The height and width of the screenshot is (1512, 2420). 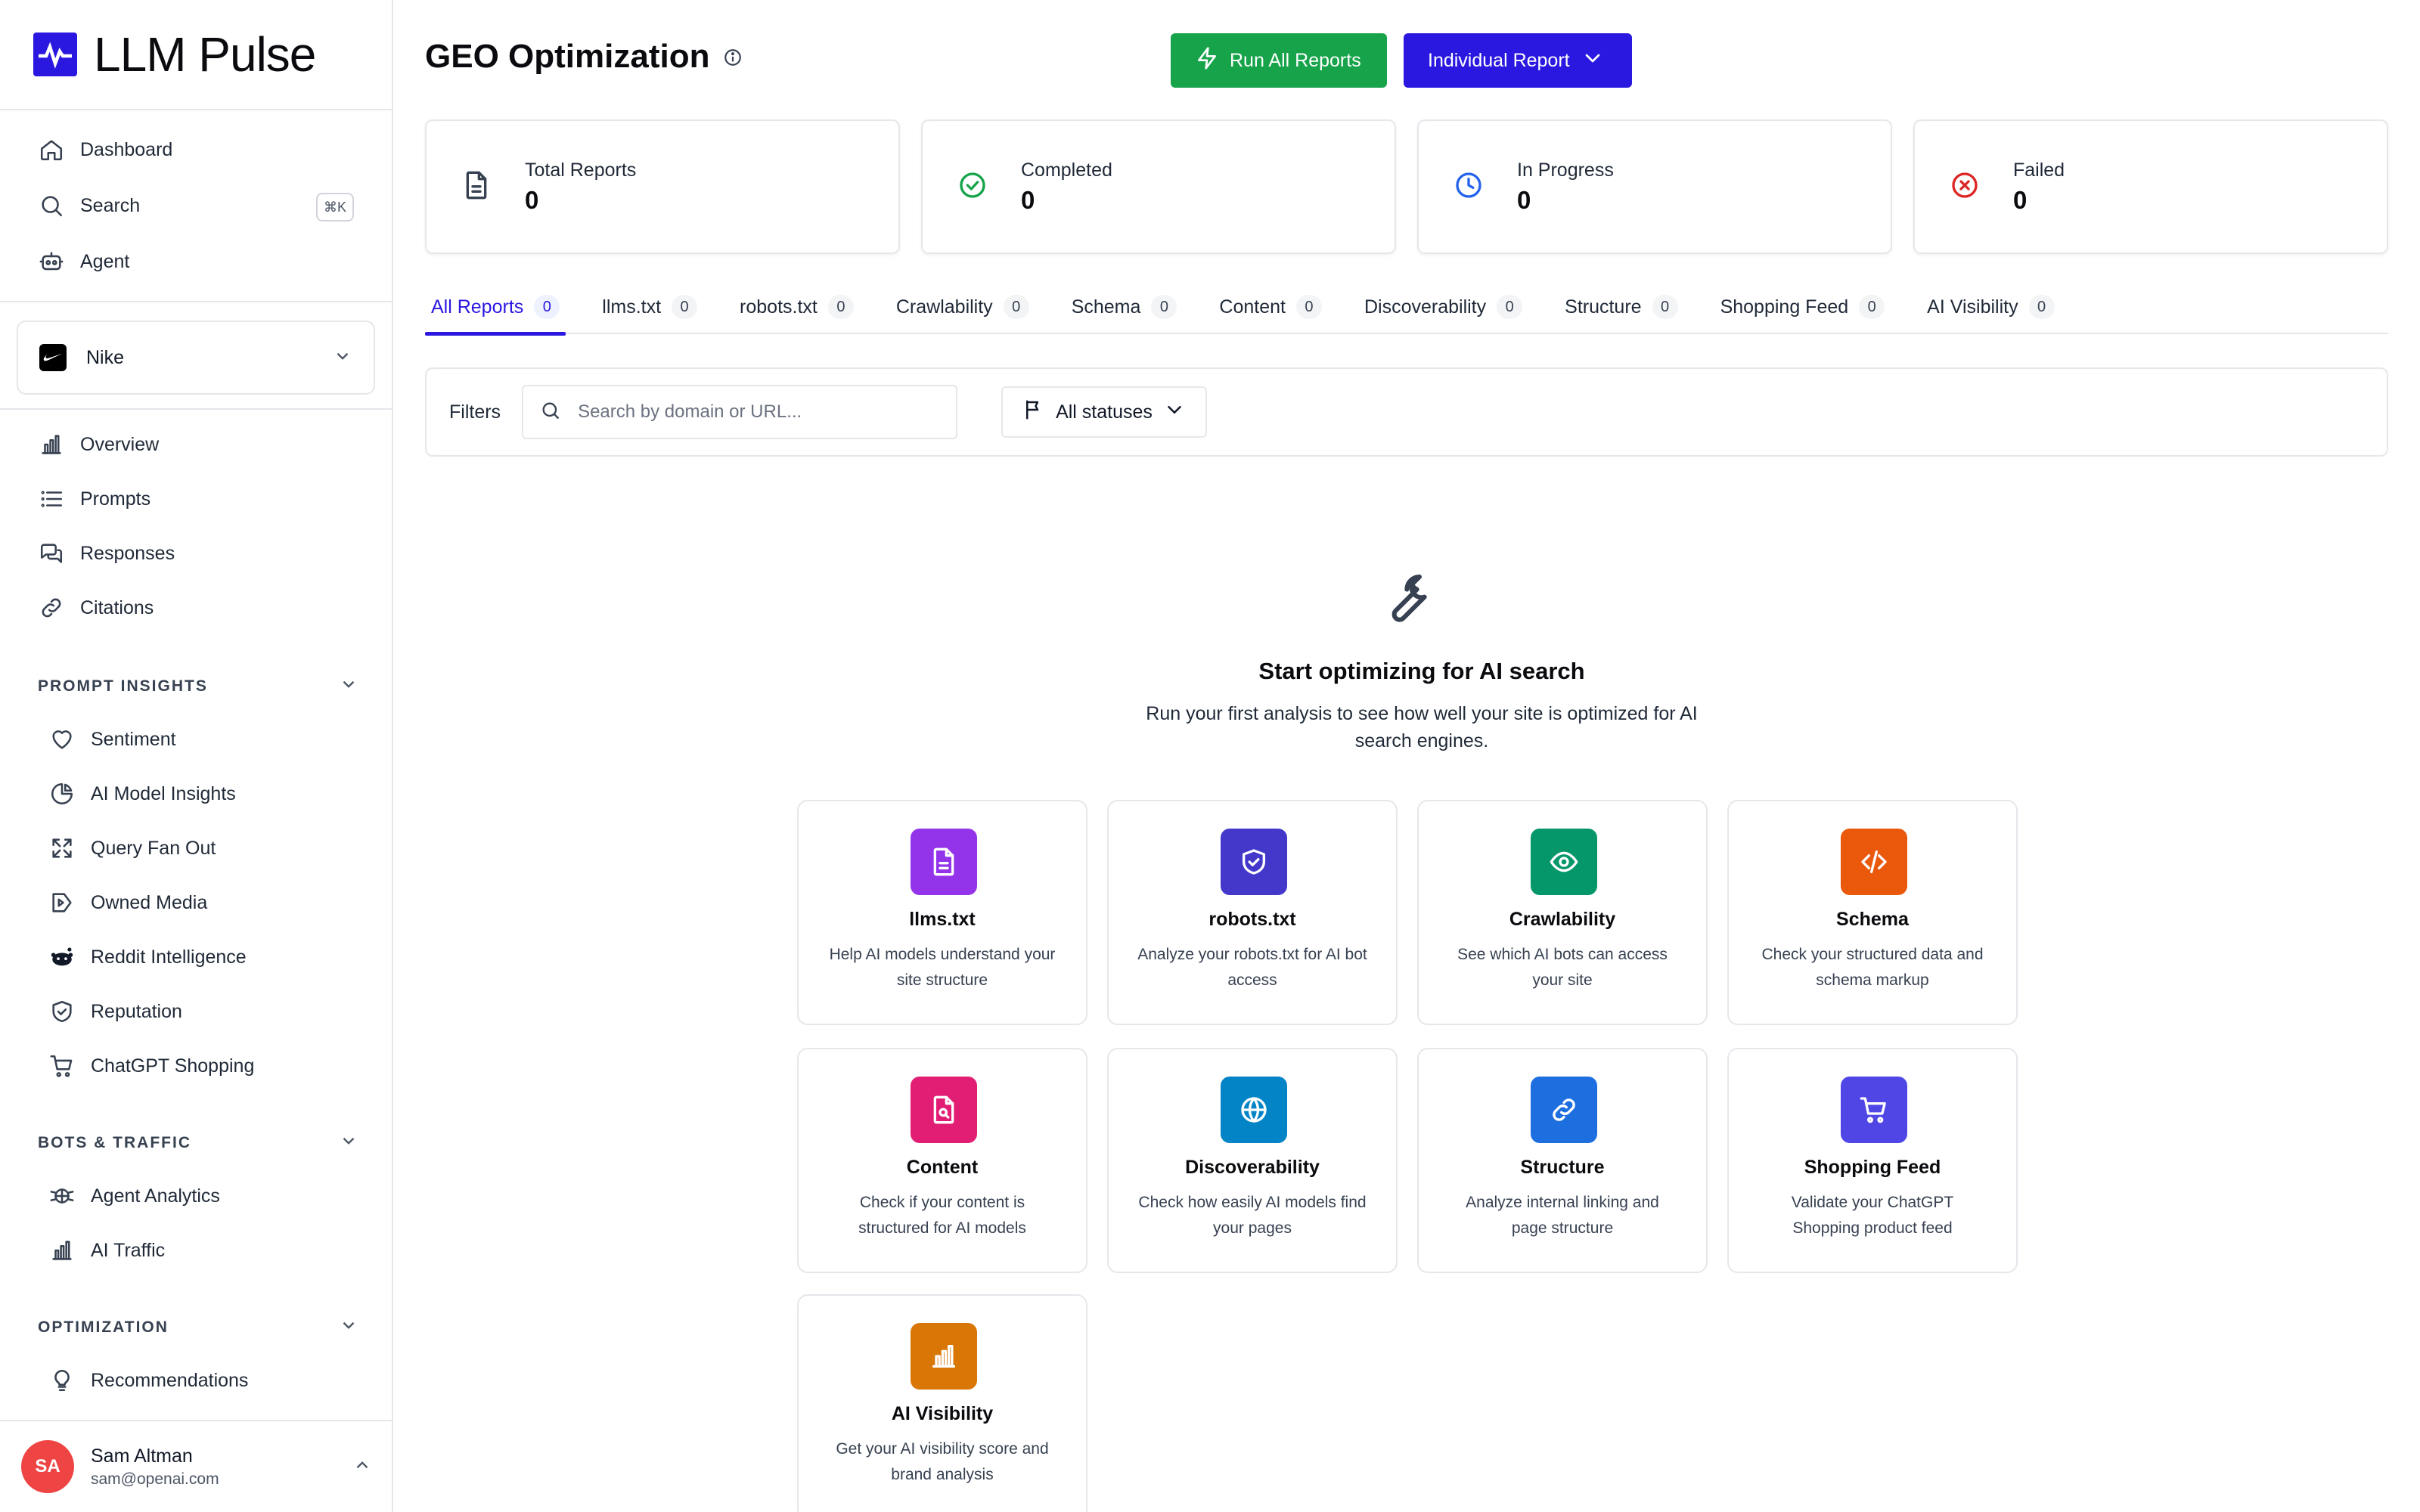 What do you see at coordinates (62, 1196) in the screenshot?
I see `bug-globe-icon` at bounding box center [62, 1196].